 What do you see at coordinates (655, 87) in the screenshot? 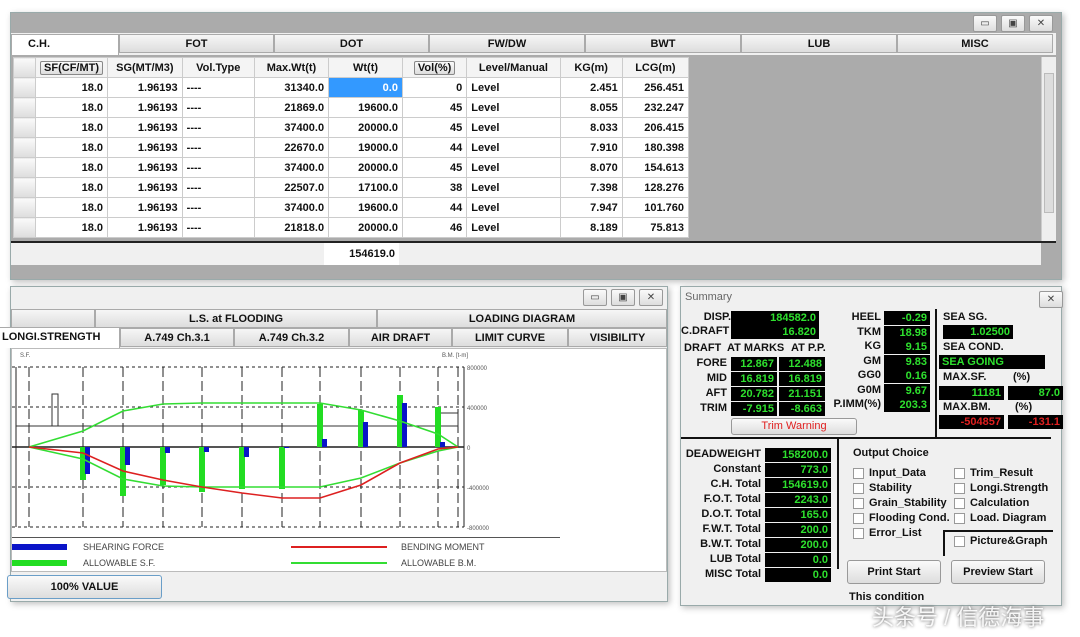
I see `table-cell: 256.451` at bounding box center [655, 87].